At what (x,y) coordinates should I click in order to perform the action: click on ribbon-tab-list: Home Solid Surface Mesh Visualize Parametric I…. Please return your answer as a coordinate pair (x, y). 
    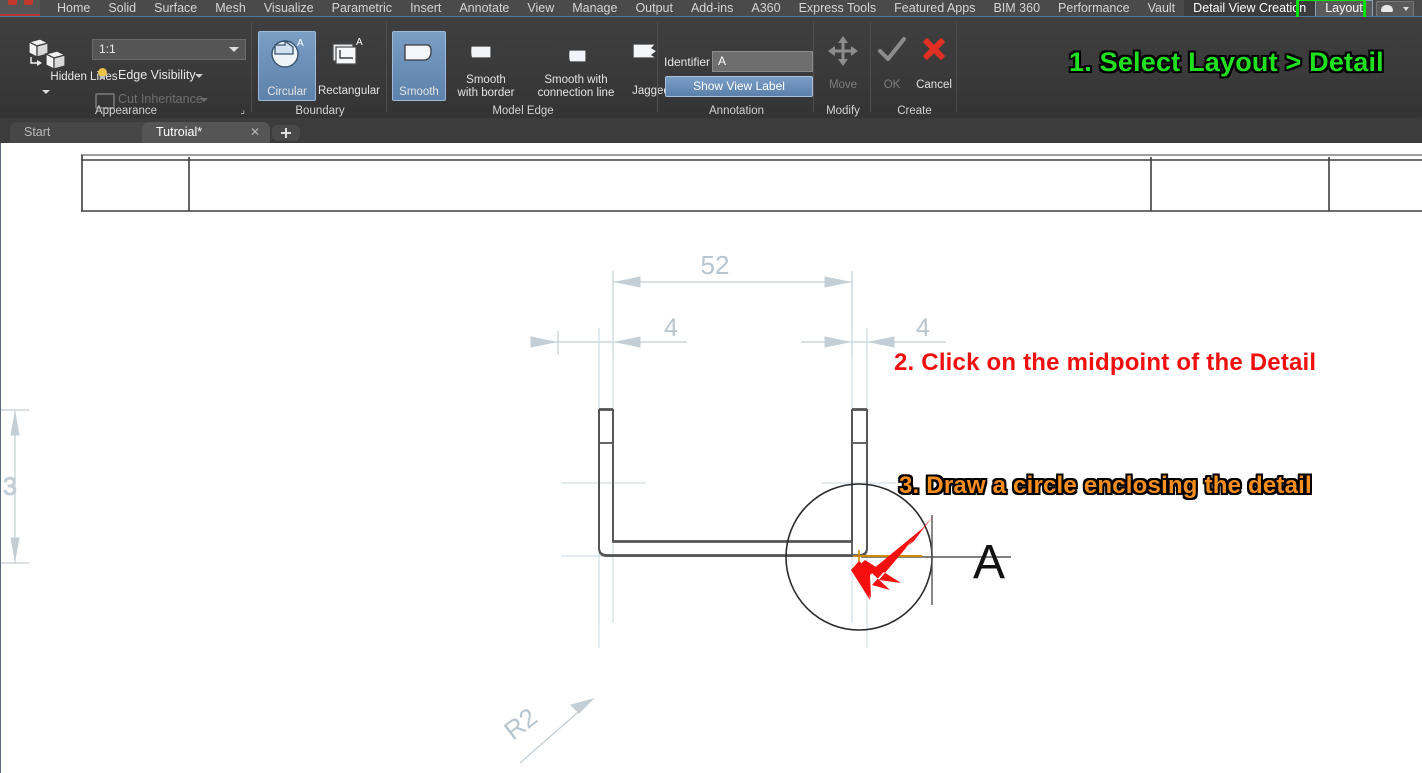
    Looking at the image, I should click on (710, 8).